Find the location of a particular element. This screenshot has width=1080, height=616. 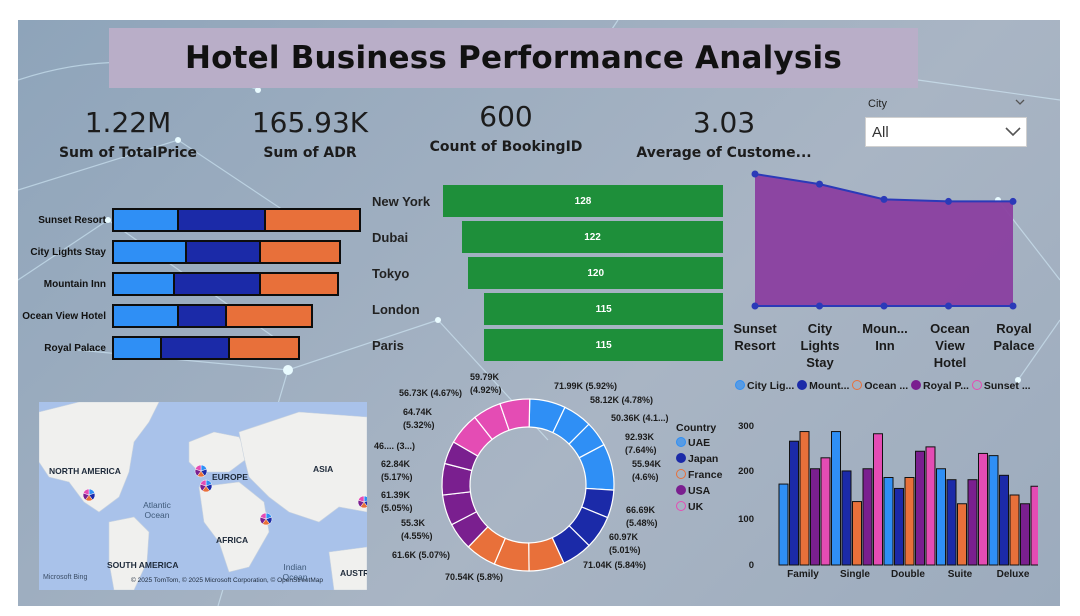

area-x-label: Sunset Resort is located at coordinates (755, 337).